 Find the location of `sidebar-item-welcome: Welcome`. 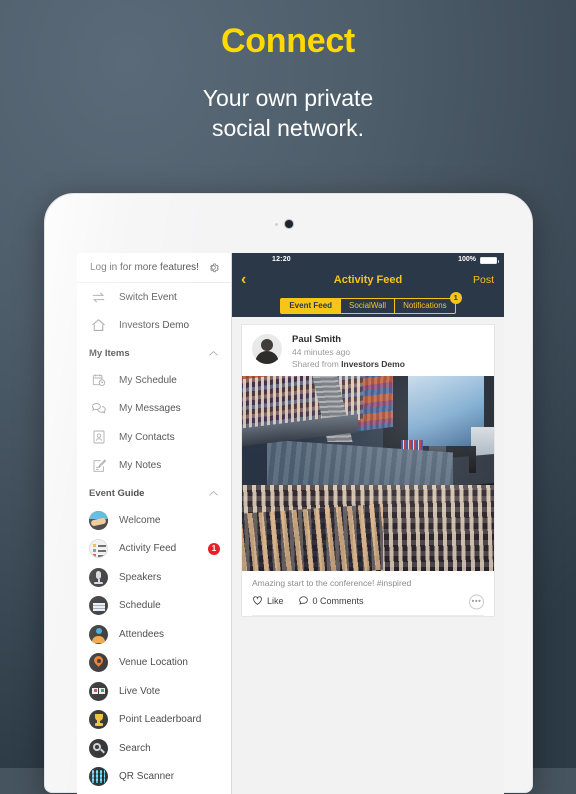

sidebar-item-welcome: Welcome is located at coordinates (154, 520).